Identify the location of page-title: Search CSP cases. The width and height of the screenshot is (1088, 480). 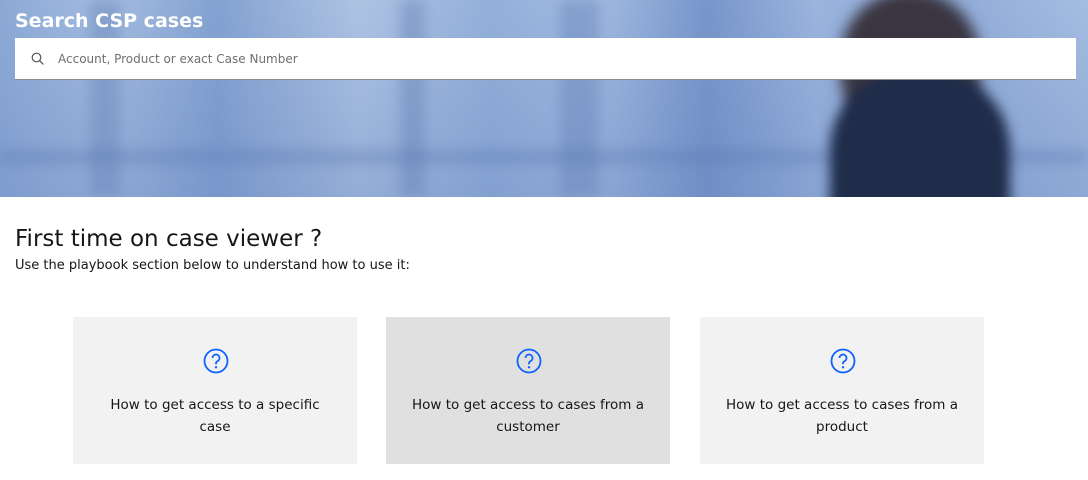
(109, 21).